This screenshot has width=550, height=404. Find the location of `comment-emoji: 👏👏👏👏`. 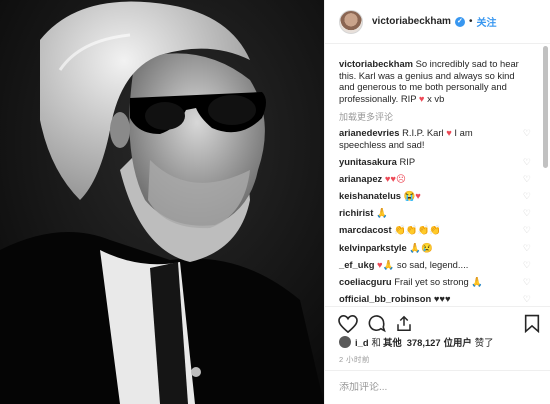

comment-emoji: 👏👏👏👏 is located at coordinates (417, 230).